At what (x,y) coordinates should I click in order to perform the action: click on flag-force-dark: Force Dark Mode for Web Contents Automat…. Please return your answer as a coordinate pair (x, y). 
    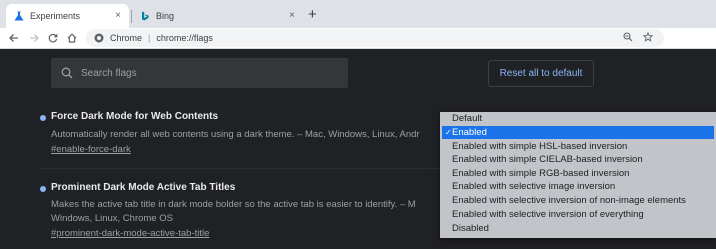
    Looking at the image, I should click on (260, 136).